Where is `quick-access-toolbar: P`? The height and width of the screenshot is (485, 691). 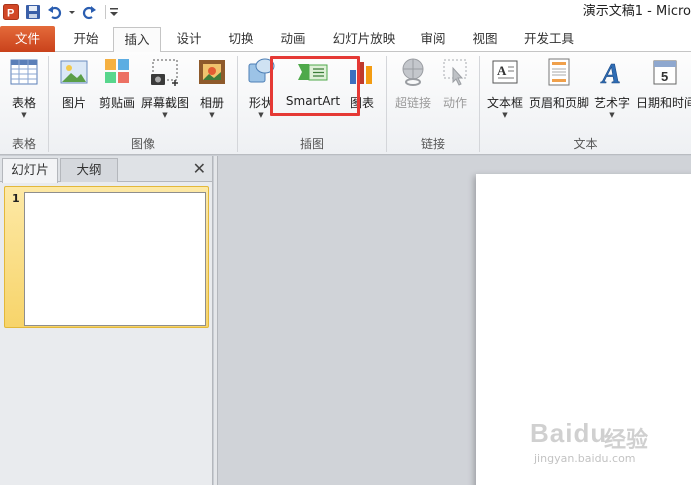 quick-access-toolbar: P is located at coordinates (61, 12).